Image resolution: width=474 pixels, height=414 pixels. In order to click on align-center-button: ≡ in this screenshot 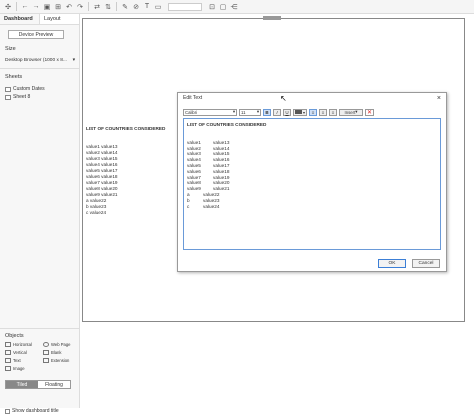, I will do `click(323, 112)`.